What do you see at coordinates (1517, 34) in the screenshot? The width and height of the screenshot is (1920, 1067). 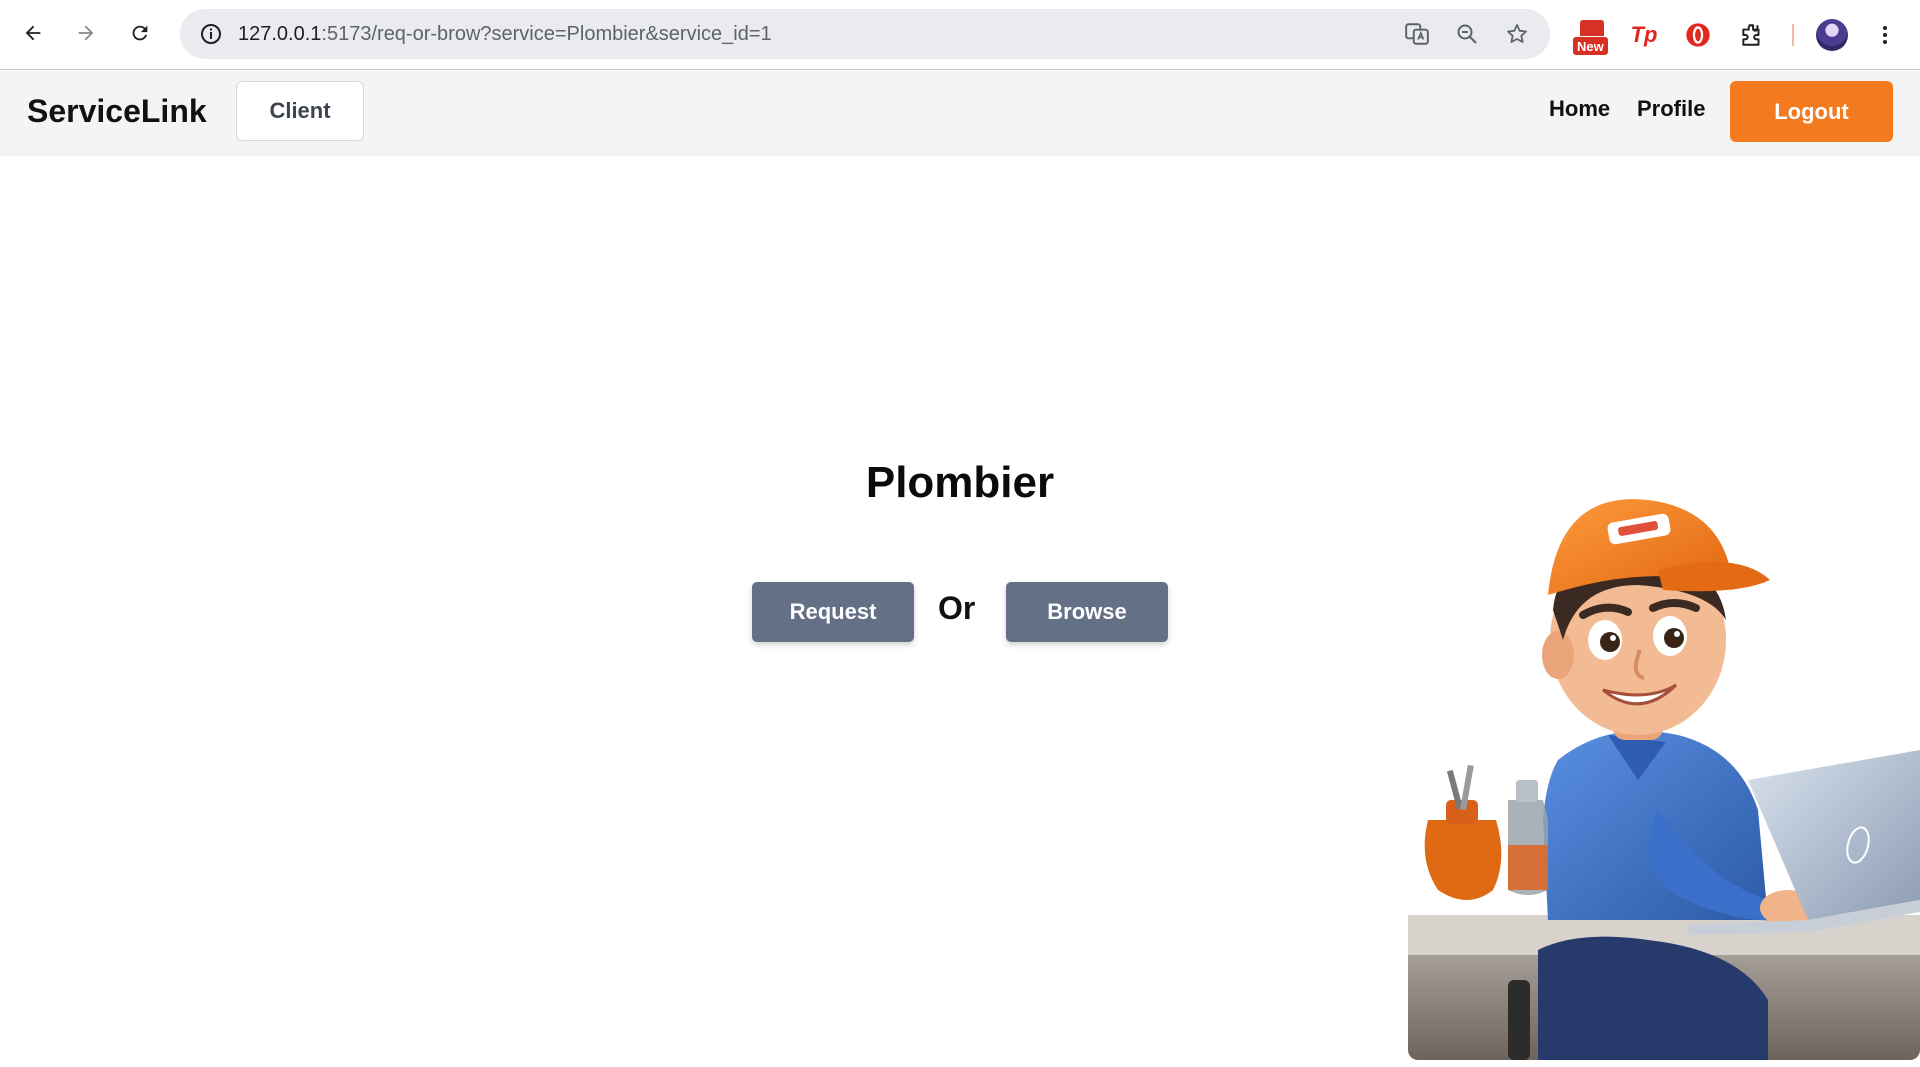 I see `bookmark-star-icon` at bounding box center [1517, 34].